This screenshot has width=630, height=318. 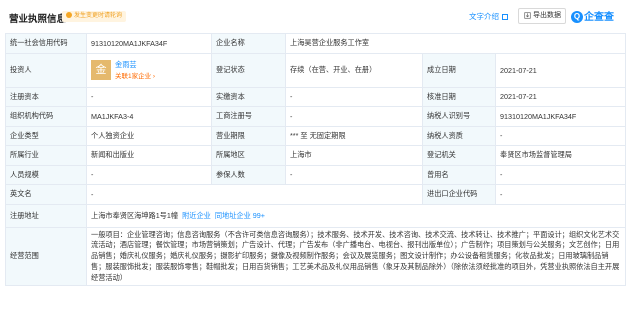 I want to click on reg-capital-value: -, so click(x=149, y=96).